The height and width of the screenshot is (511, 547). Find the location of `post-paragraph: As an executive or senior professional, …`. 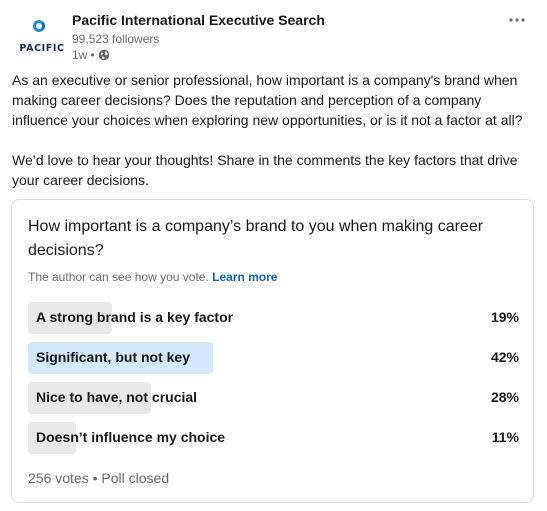

post-paragraph: As an executive or senior professional, … is located at coordinates (267, 100).